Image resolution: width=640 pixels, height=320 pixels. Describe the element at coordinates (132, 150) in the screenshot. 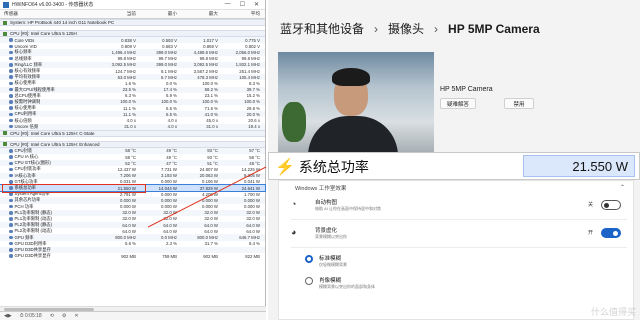

I see `sensor-row: CPU封装 58 °C 49 °C 93 °C 57 °C` at that location.